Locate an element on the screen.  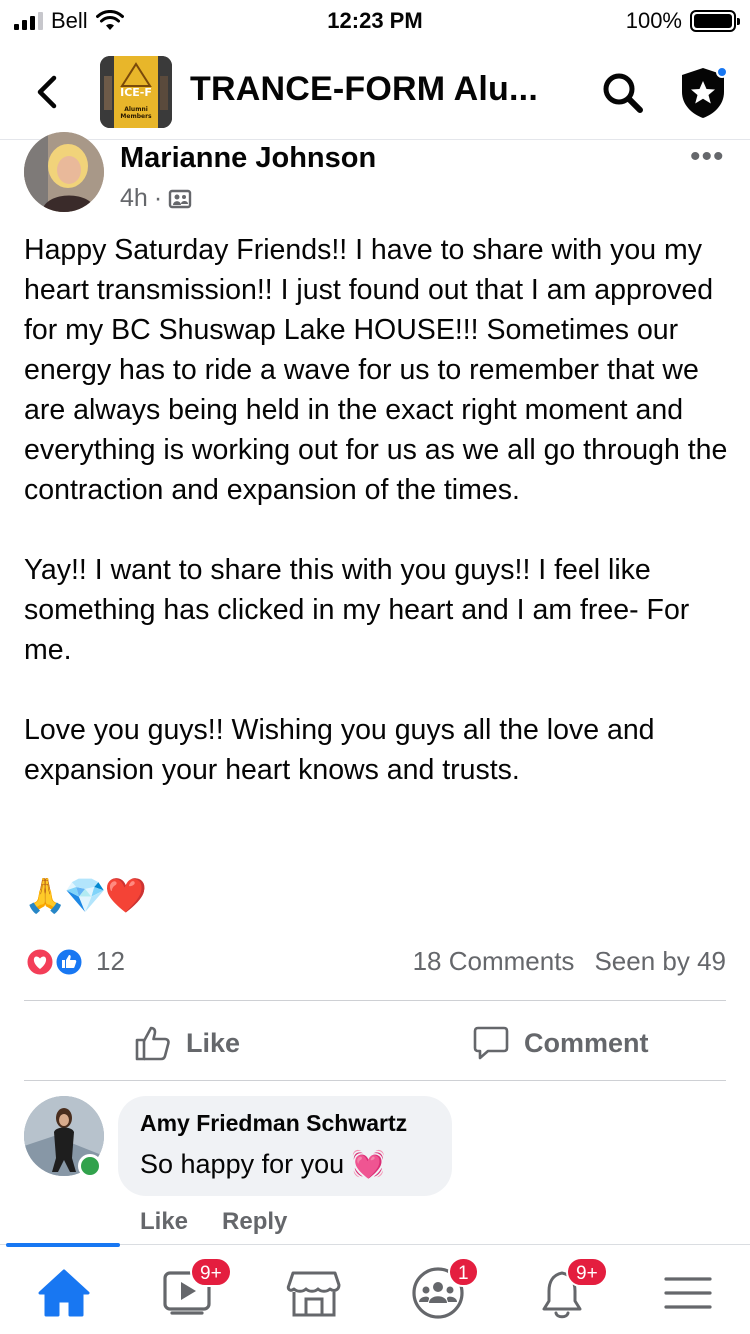
online-status-dot is located at coordinates (90, 1166).